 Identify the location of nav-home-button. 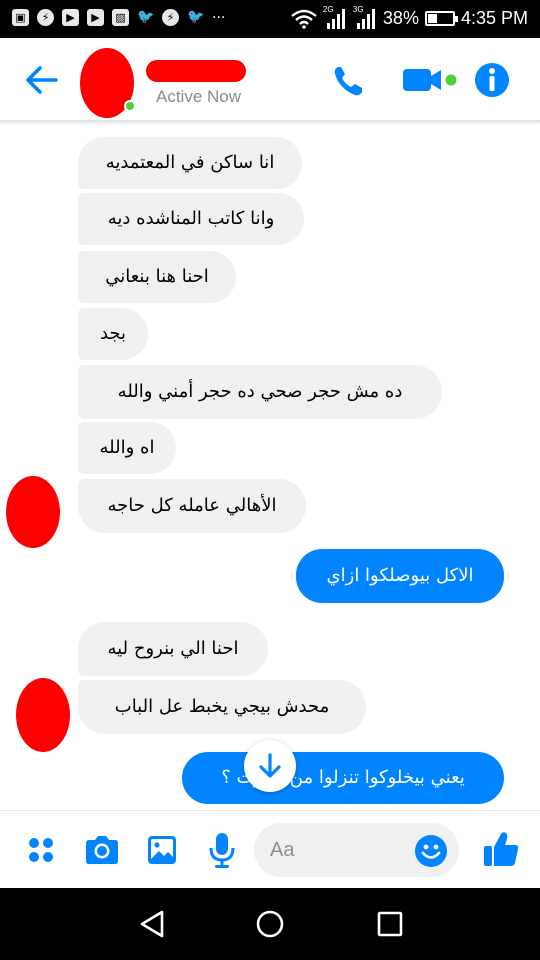
(270, 924).